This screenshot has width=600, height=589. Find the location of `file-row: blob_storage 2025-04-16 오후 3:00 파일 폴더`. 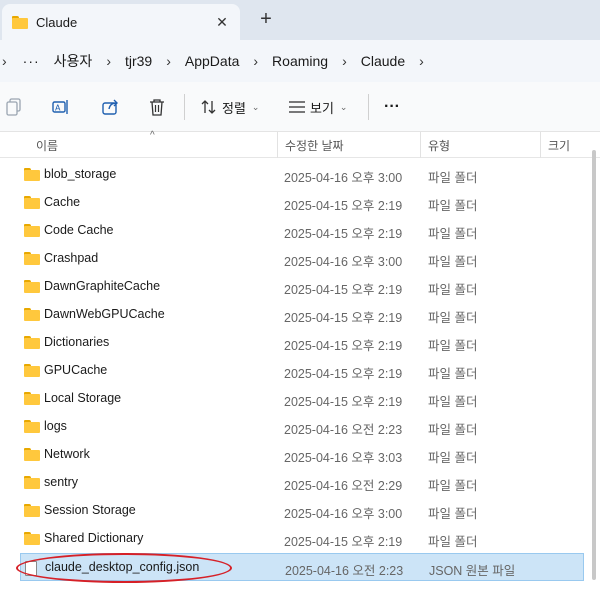

file-row: blob_storage 2025-04-16 오후 3:00 파일 폴더 is located at coordinates (302, 175).